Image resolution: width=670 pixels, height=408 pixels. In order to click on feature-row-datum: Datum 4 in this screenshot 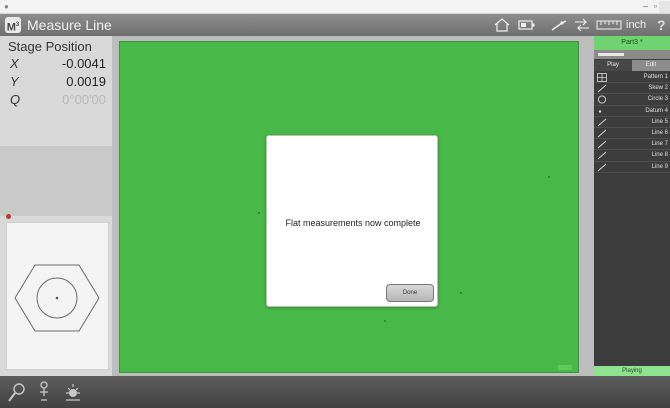, I will do `click(632, 111)`.